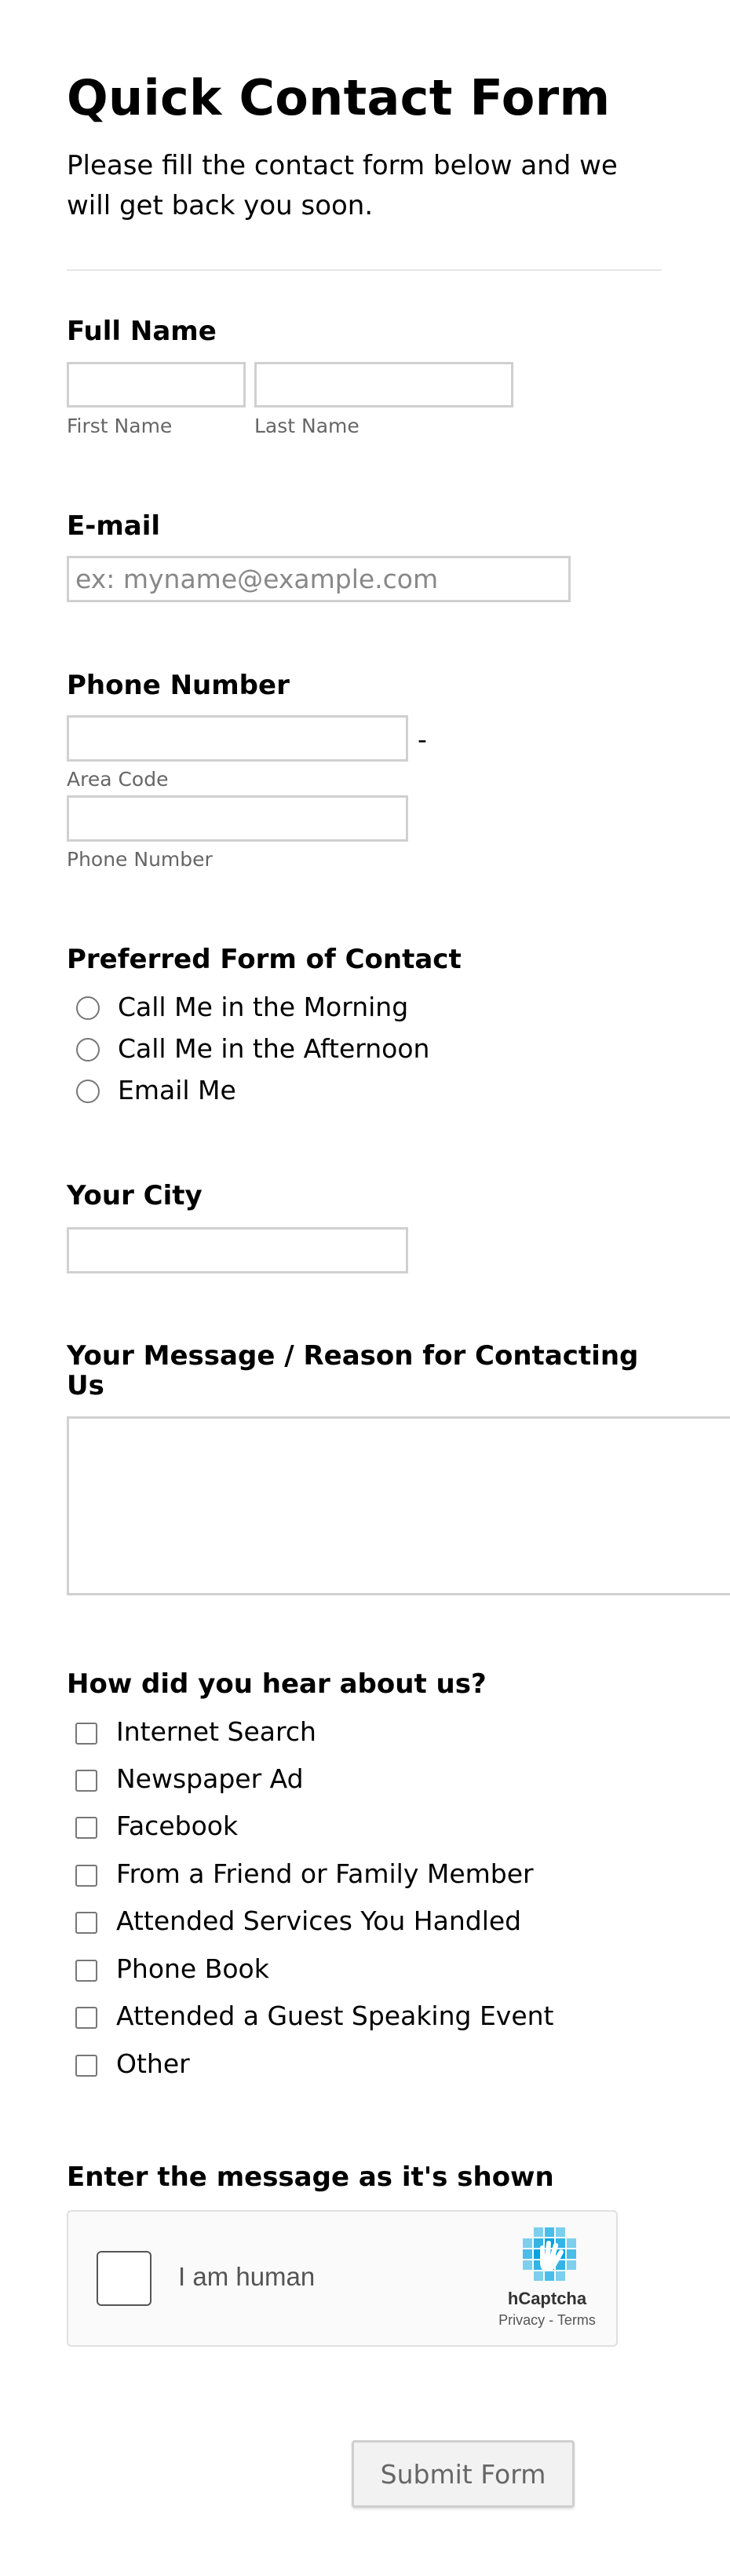  I want to click on city-label: Your City, so click(135, 1195).